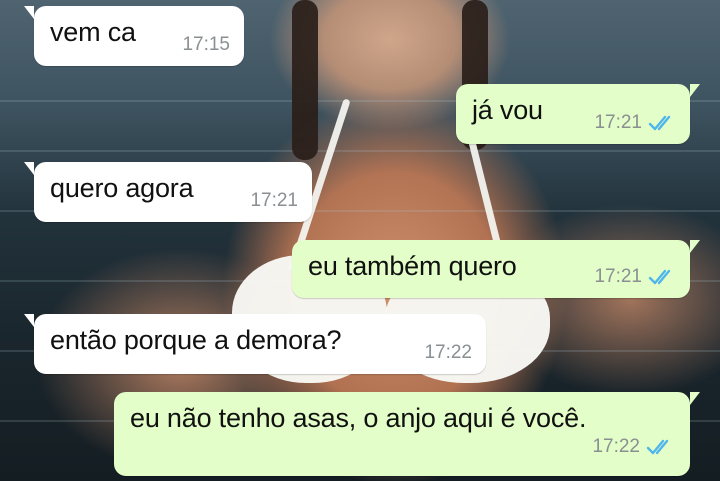  What do you see at coordinates (507, 110) in the screenshot?
I see `message-text: já vou` at bounding box center [507, 110].